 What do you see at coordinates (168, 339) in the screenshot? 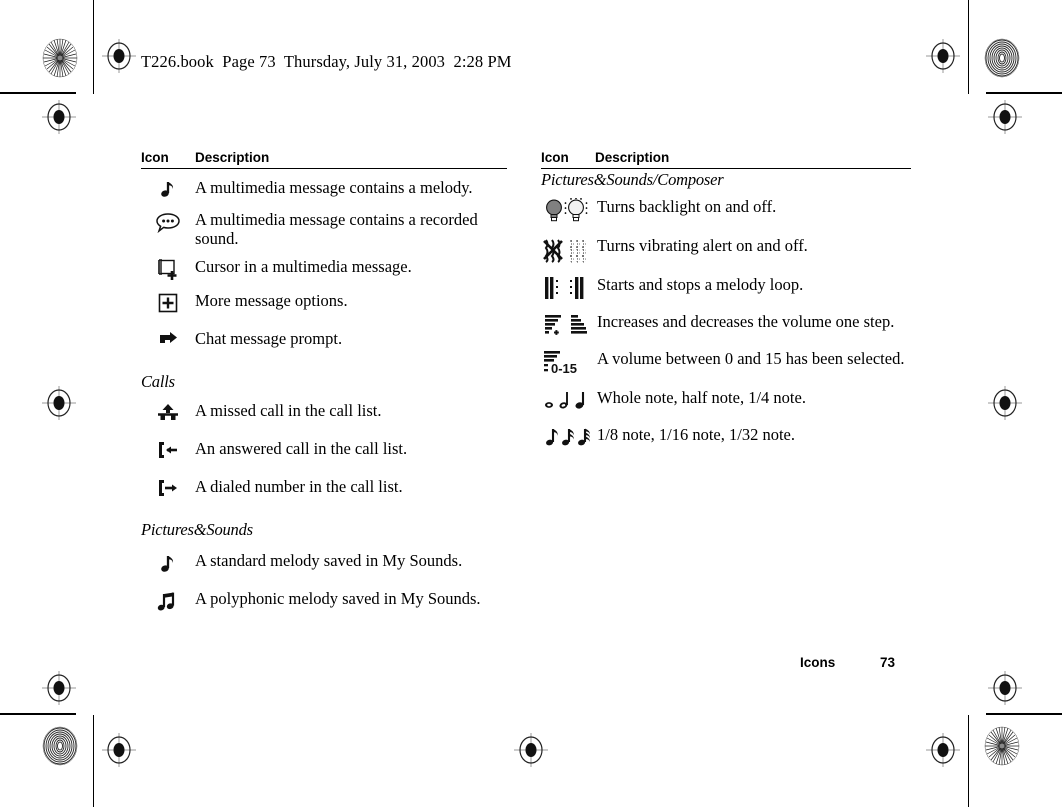
I see `chat-arrow-icon` at bounding box center [168, 339].